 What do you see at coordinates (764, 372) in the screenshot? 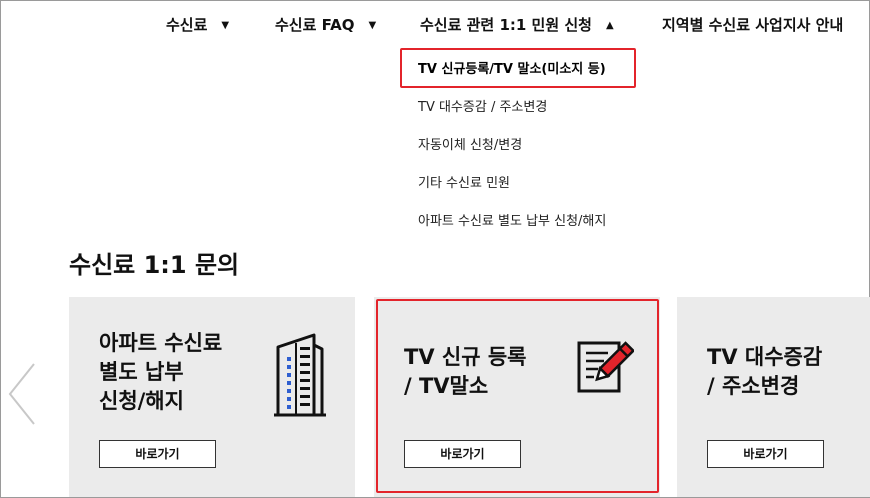
I see `card-title: TV 대수증감 / 주소변경` at bounding box center [764, 372].